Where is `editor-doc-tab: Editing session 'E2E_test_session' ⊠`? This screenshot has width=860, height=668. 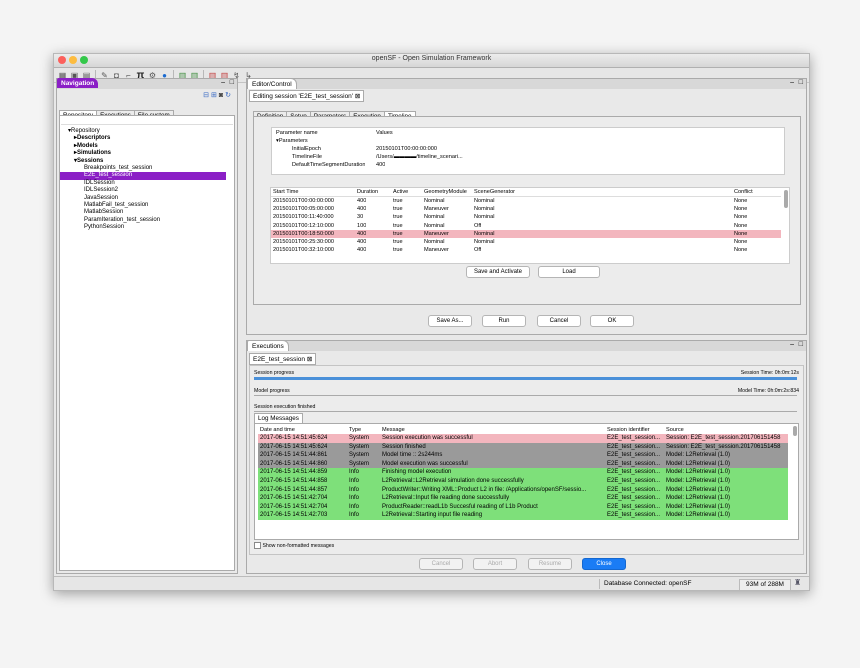 editor-doc-tab: Editing session 'E2E_test_session' ⊠ is located at coordinates (307, 96).